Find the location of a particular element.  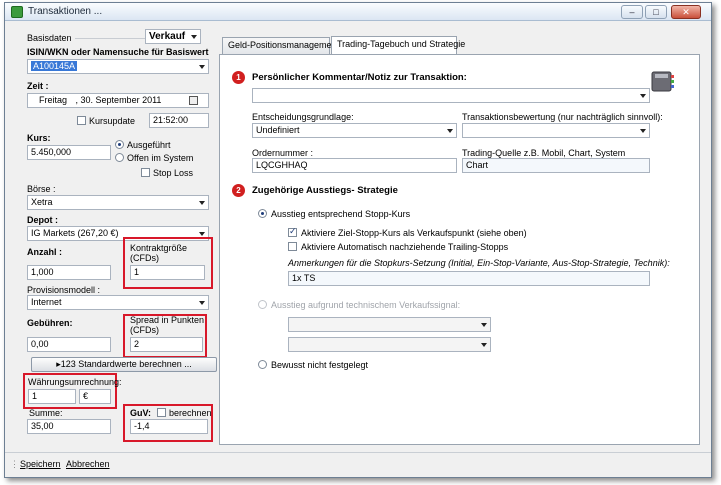

maximize-button: □ is located at coordinates (656, 12).